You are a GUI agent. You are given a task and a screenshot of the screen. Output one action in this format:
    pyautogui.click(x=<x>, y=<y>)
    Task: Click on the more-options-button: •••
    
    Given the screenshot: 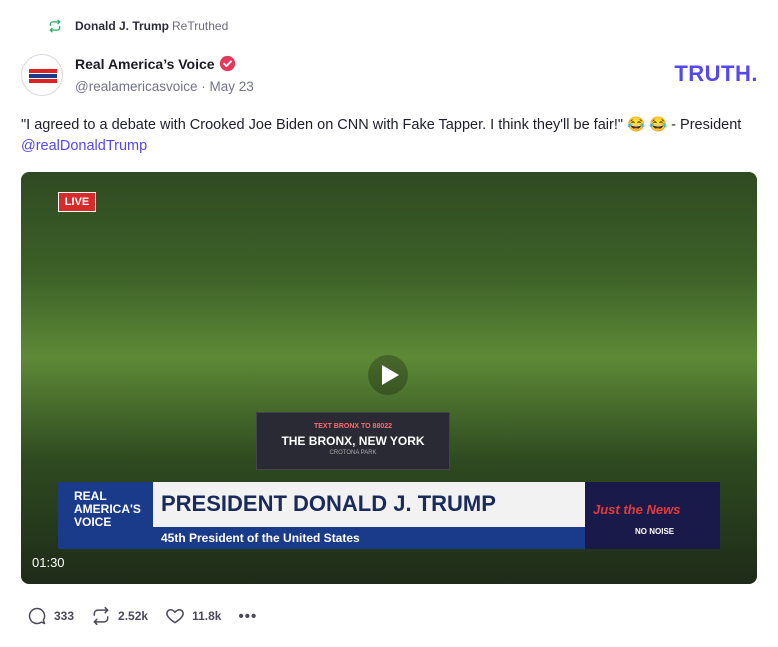 What is the action you would take?
    pyautogui.click(x=247, y=616)
    